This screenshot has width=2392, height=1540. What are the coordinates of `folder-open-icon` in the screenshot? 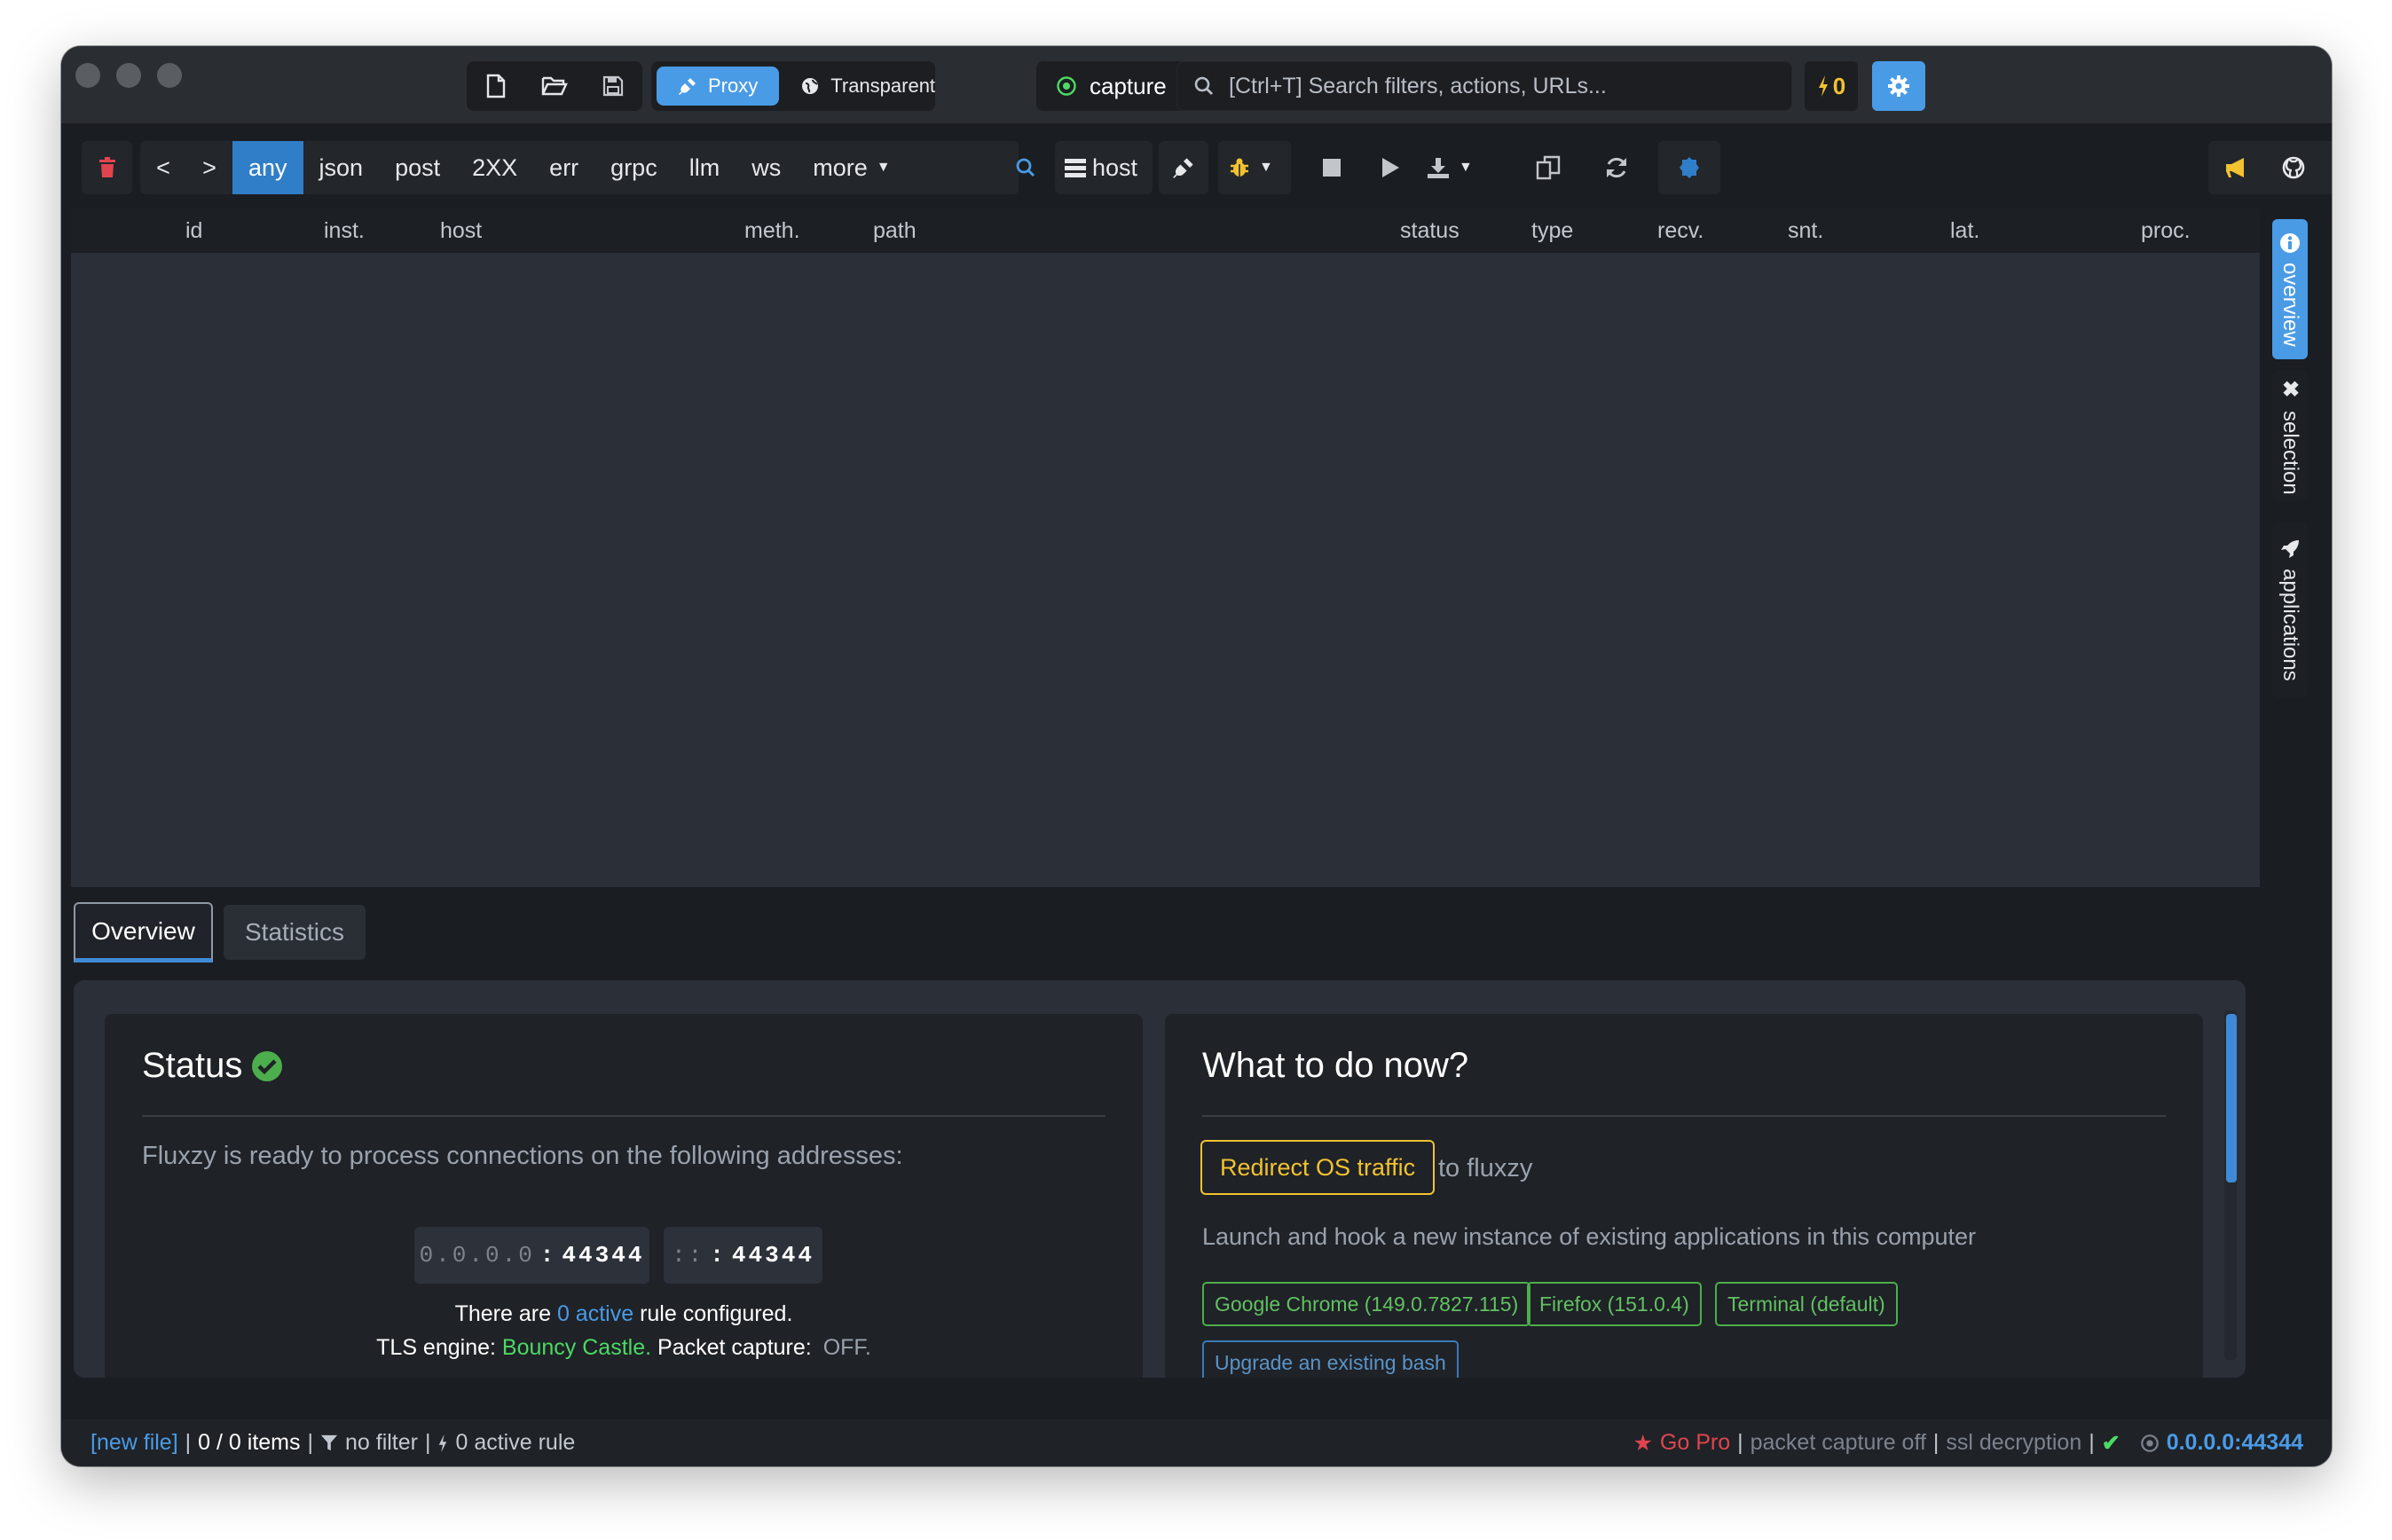 It's located at (554, 86).